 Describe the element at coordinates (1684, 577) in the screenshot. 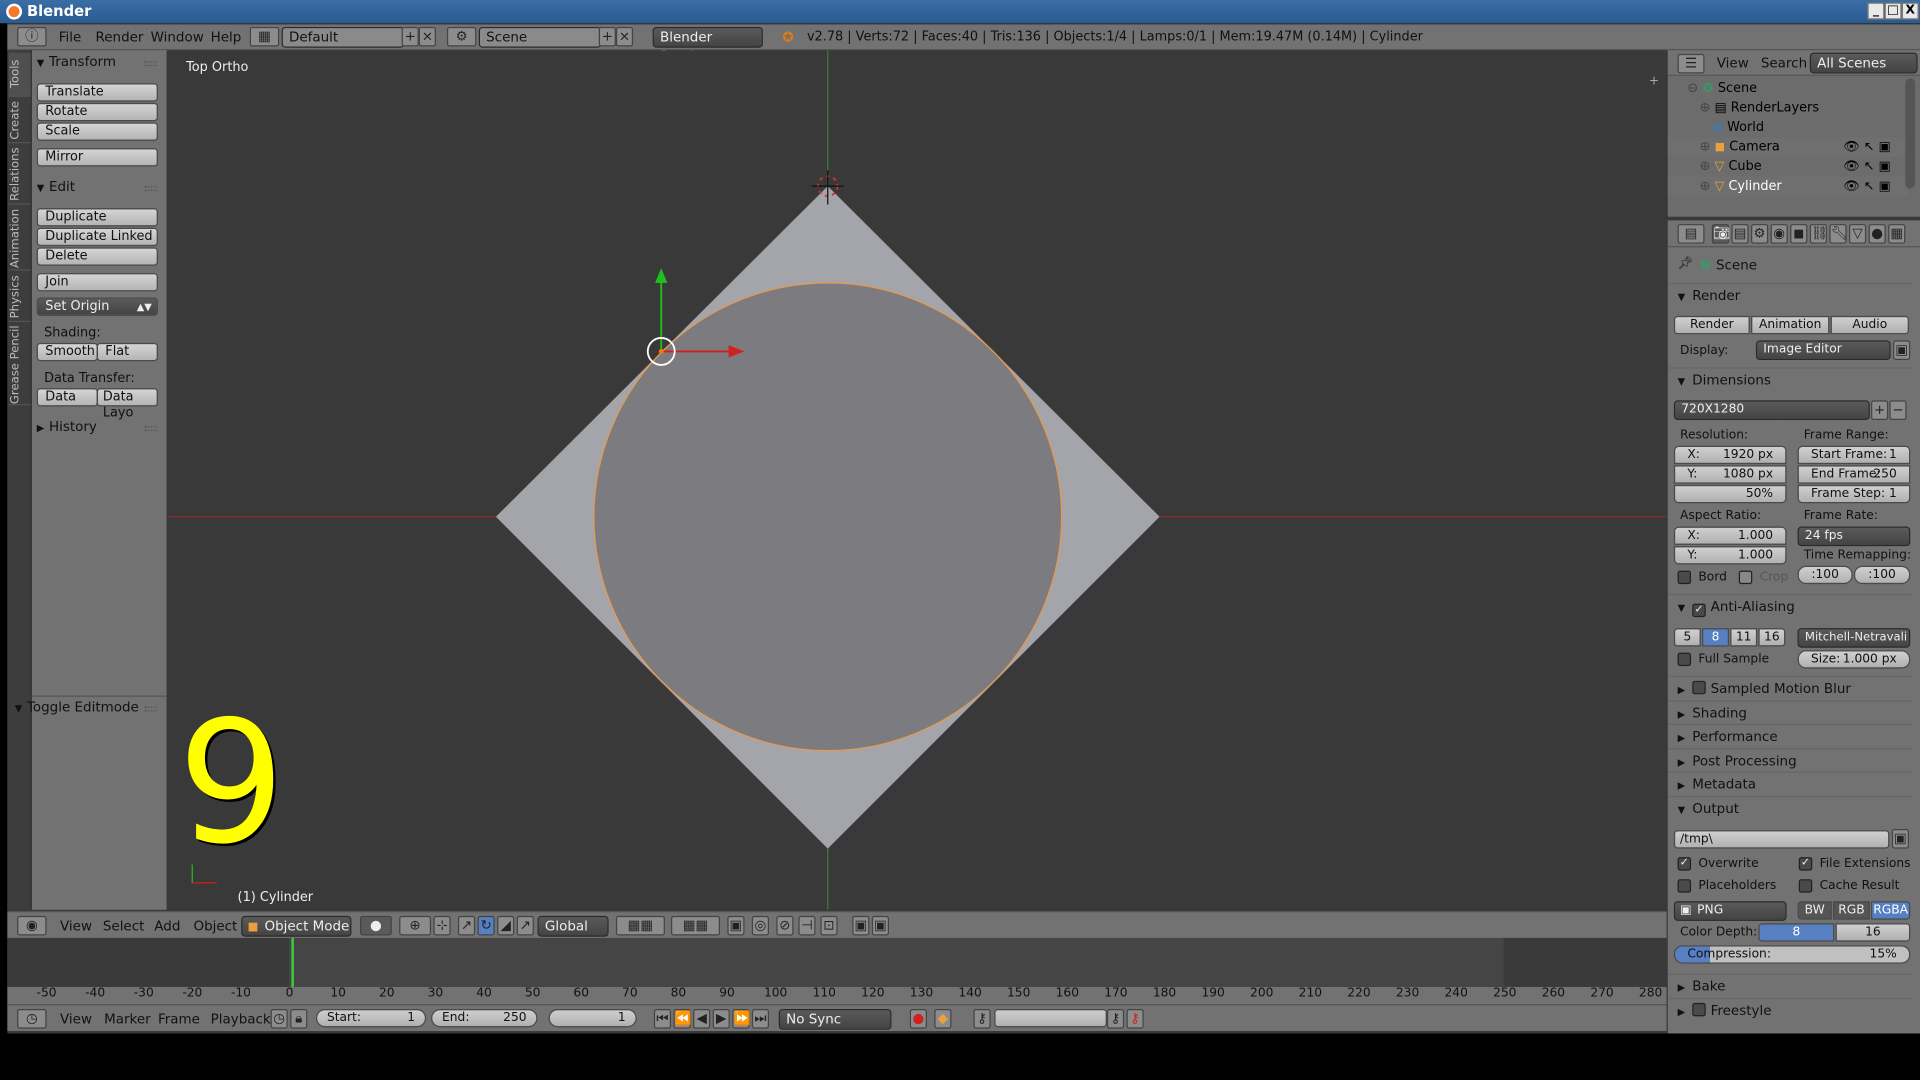

I see `border-checkbox` at that location.